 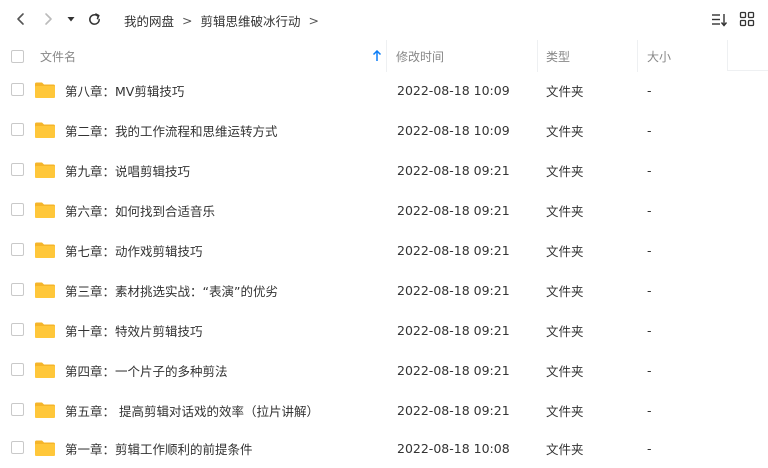 I want to click on table-row: 第七章：动作戏剪辑技巧 2022-08-18 09:21 文件夹 -, so click(x=384, y=250).